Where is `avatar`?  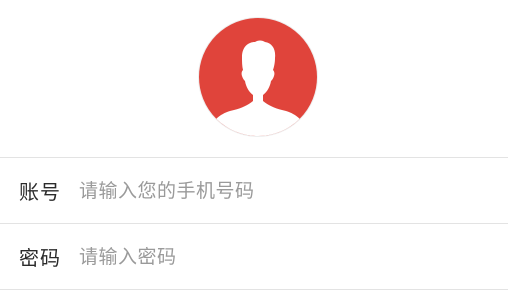
avatar is located at coordinates (258, 77).